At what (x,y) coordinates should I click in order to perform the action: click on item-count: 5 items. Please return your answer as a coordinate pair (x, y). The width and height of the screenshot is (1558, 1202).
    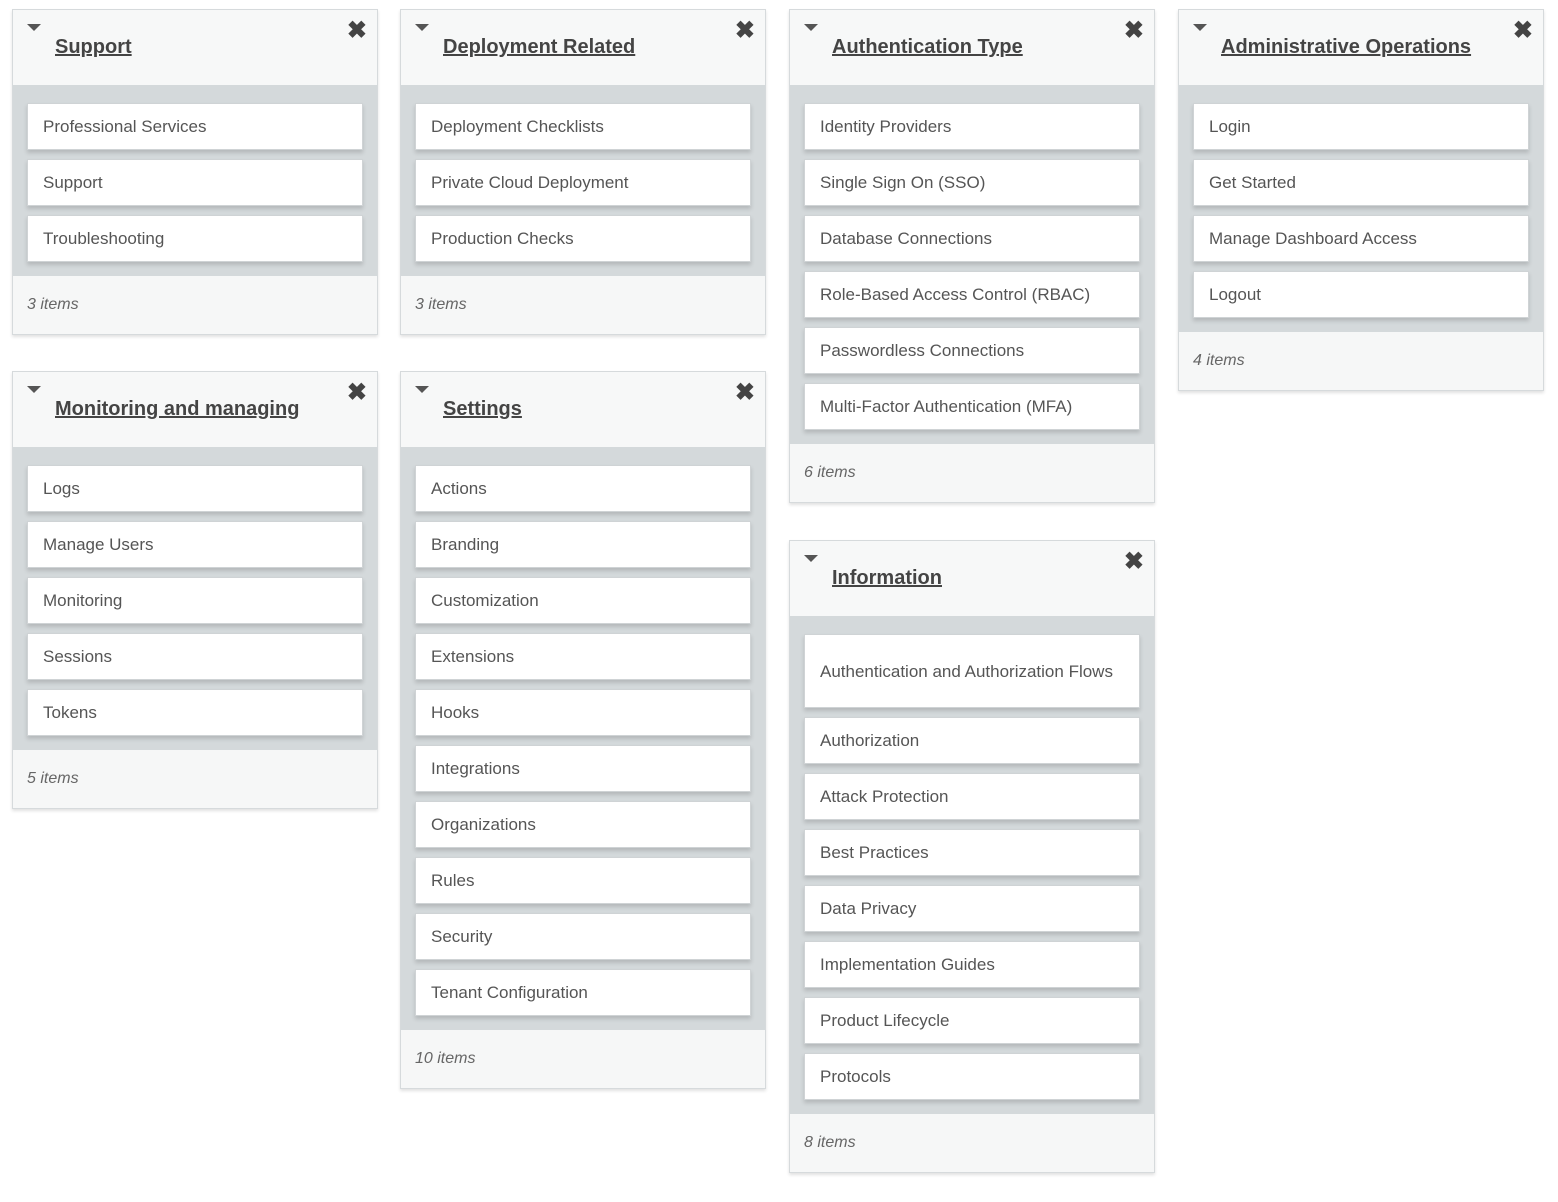
    Looking at the image, I should click on (53, 778).